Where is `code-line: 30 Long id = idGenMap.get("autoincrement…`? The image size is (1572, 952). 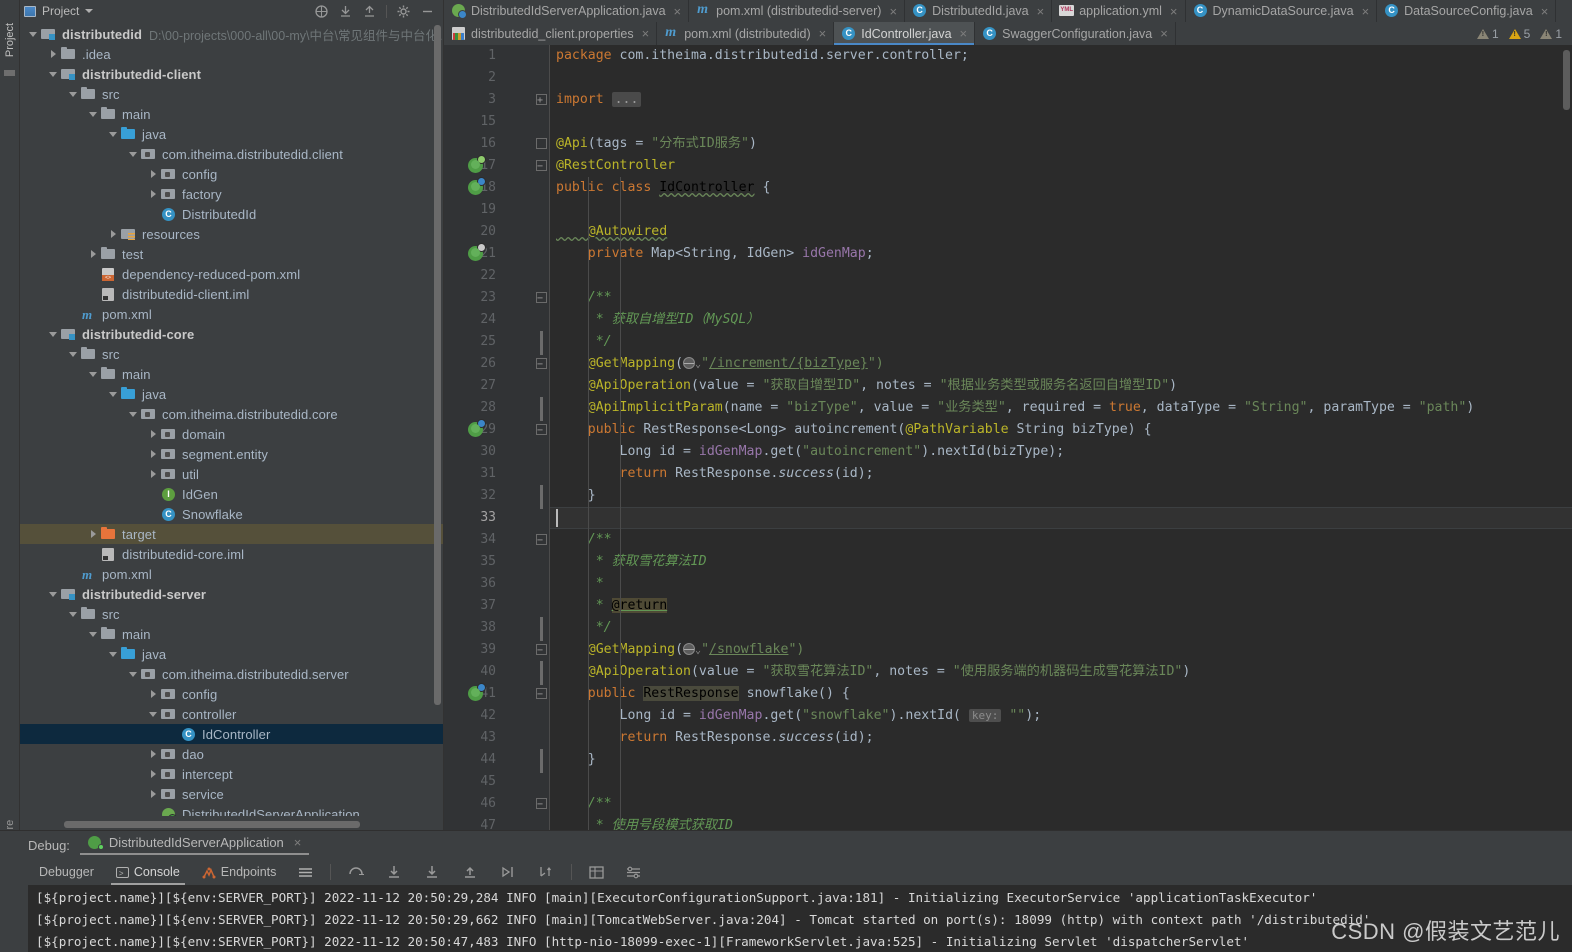
code-line: 30 Long id = idGenMap.get("autoincrement… is located at coordinates (1008, 452).